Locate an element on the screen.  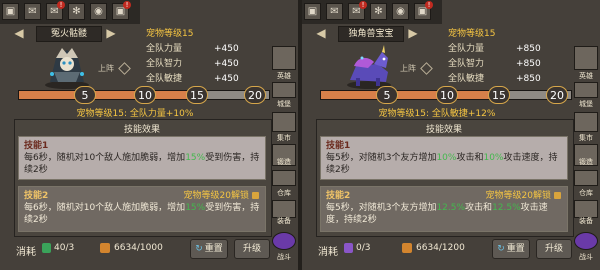
top-icon-bar: ▣ ✉ ✉ ✻ ◉ ▣ is located at coordinates (70, 12).